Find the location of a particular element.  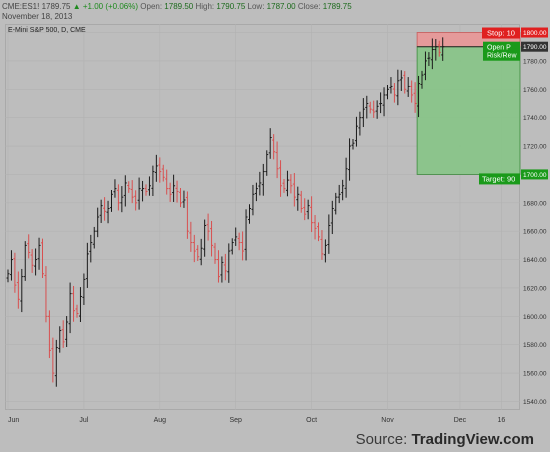

stop-label: Stop: 10 is located at coordinates (501, 33).